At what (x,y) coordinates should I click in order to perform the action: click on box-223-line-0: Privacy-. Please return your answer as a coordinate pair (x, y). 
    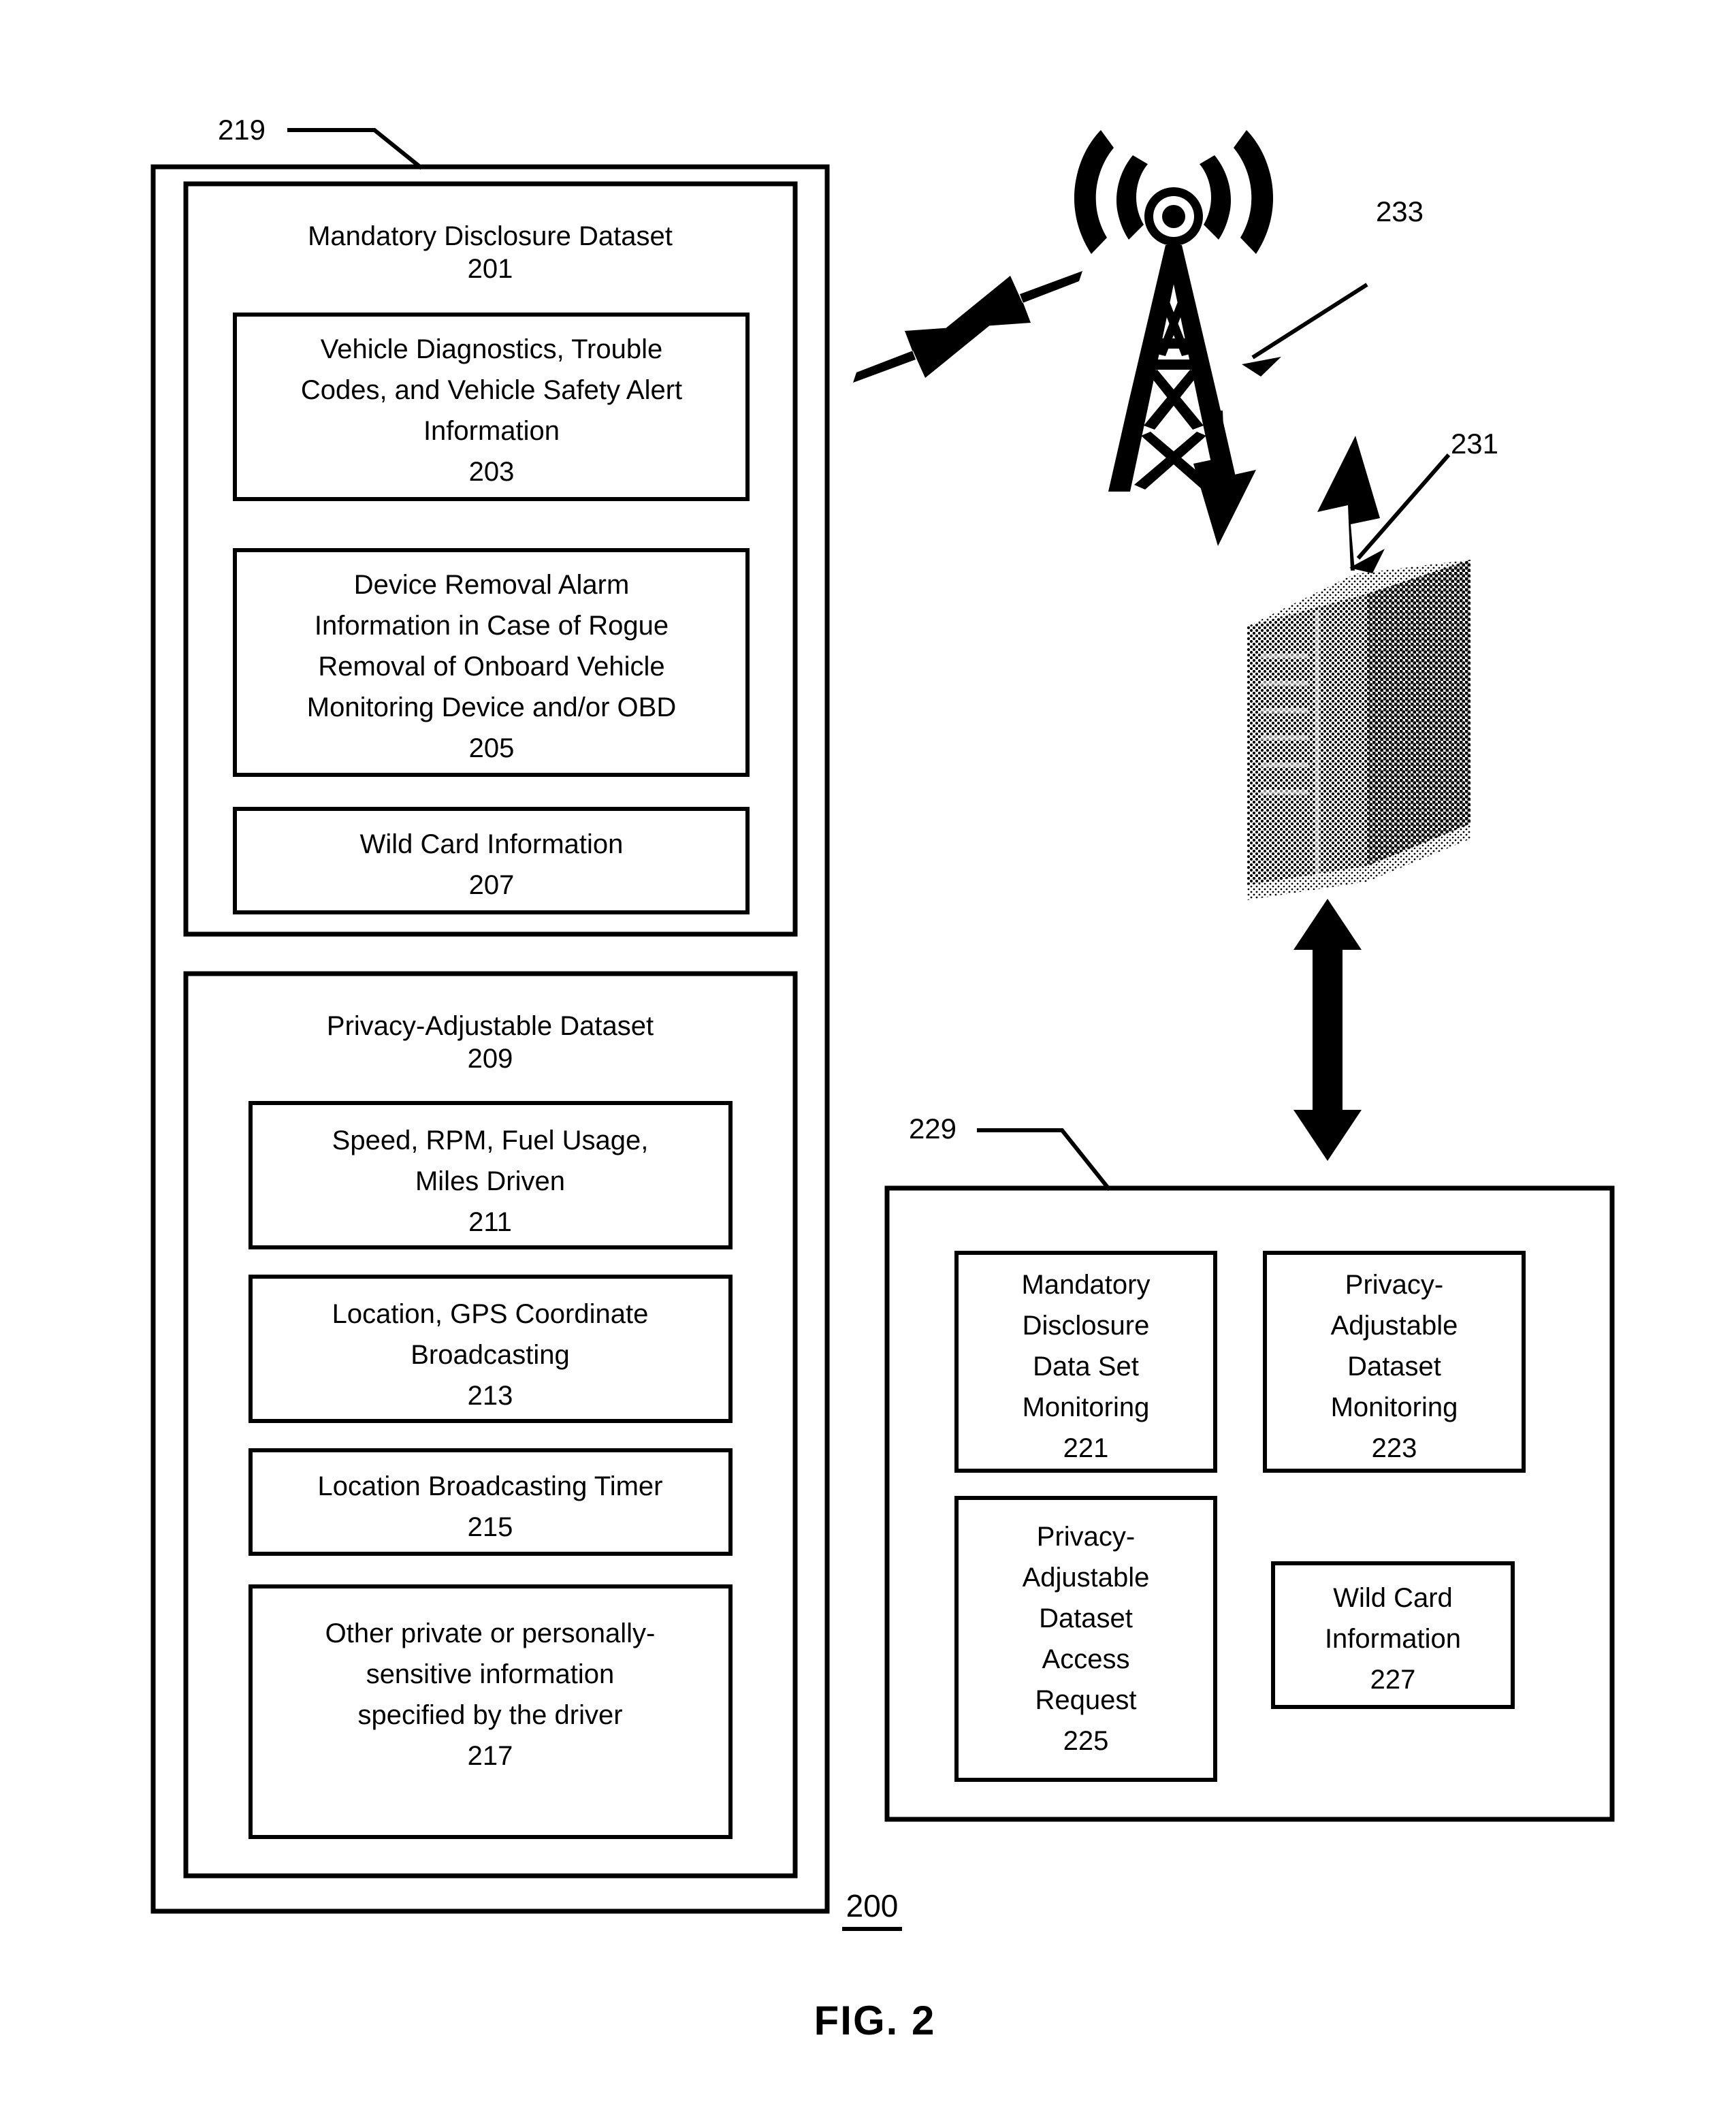
    Looking at the image, I should click on (1394, 1285).